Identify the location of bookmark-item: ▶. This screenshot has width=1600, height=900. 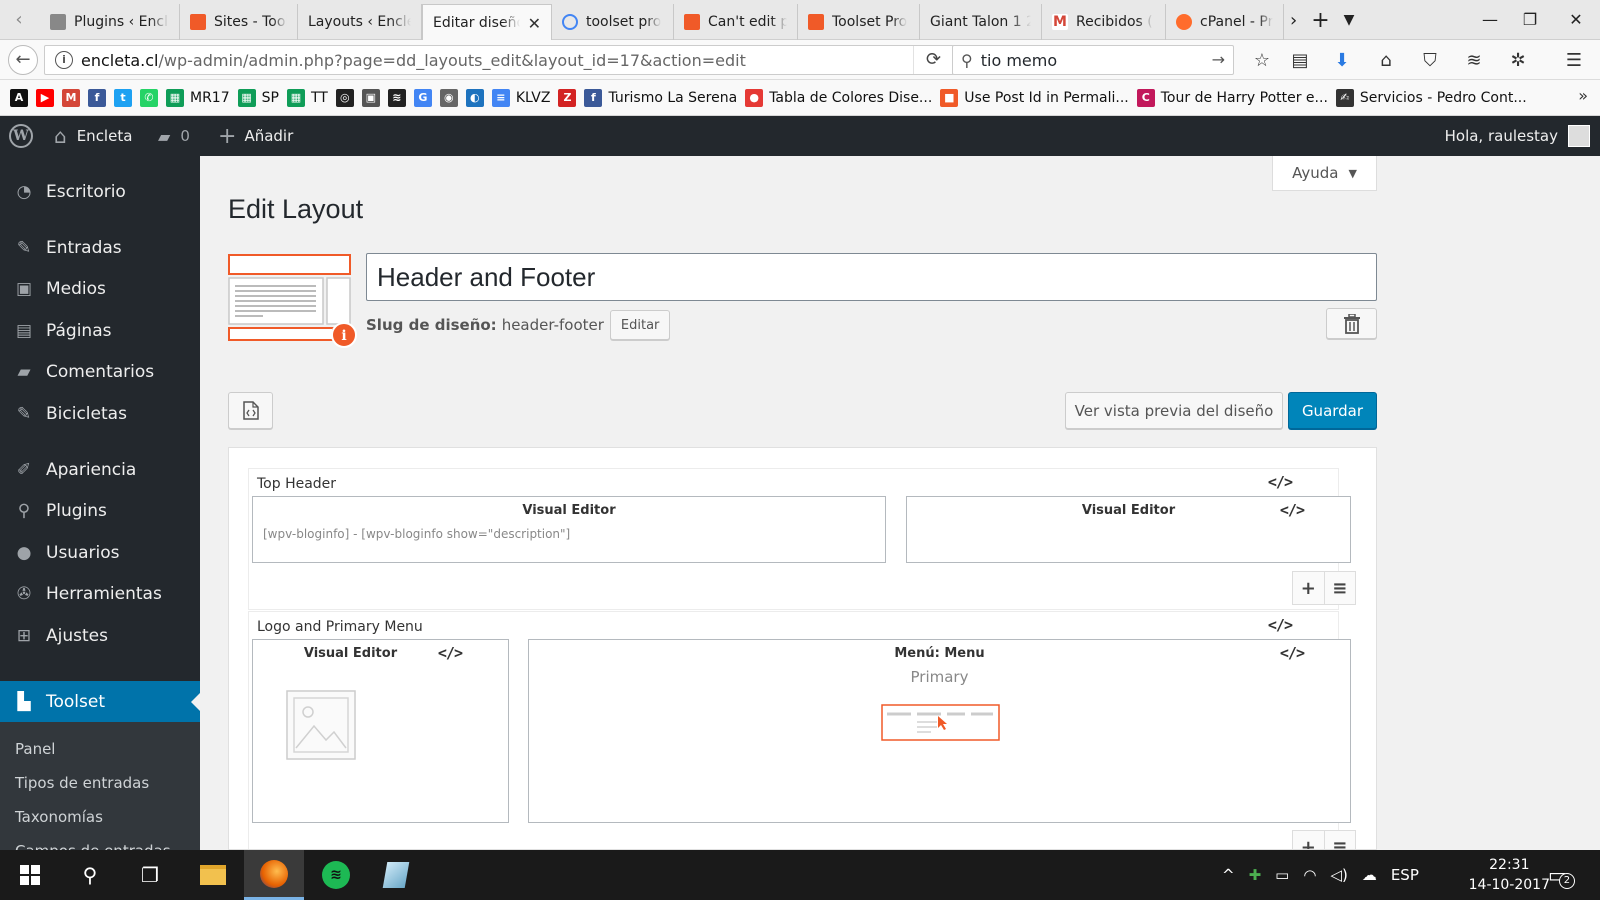
(45, 97).